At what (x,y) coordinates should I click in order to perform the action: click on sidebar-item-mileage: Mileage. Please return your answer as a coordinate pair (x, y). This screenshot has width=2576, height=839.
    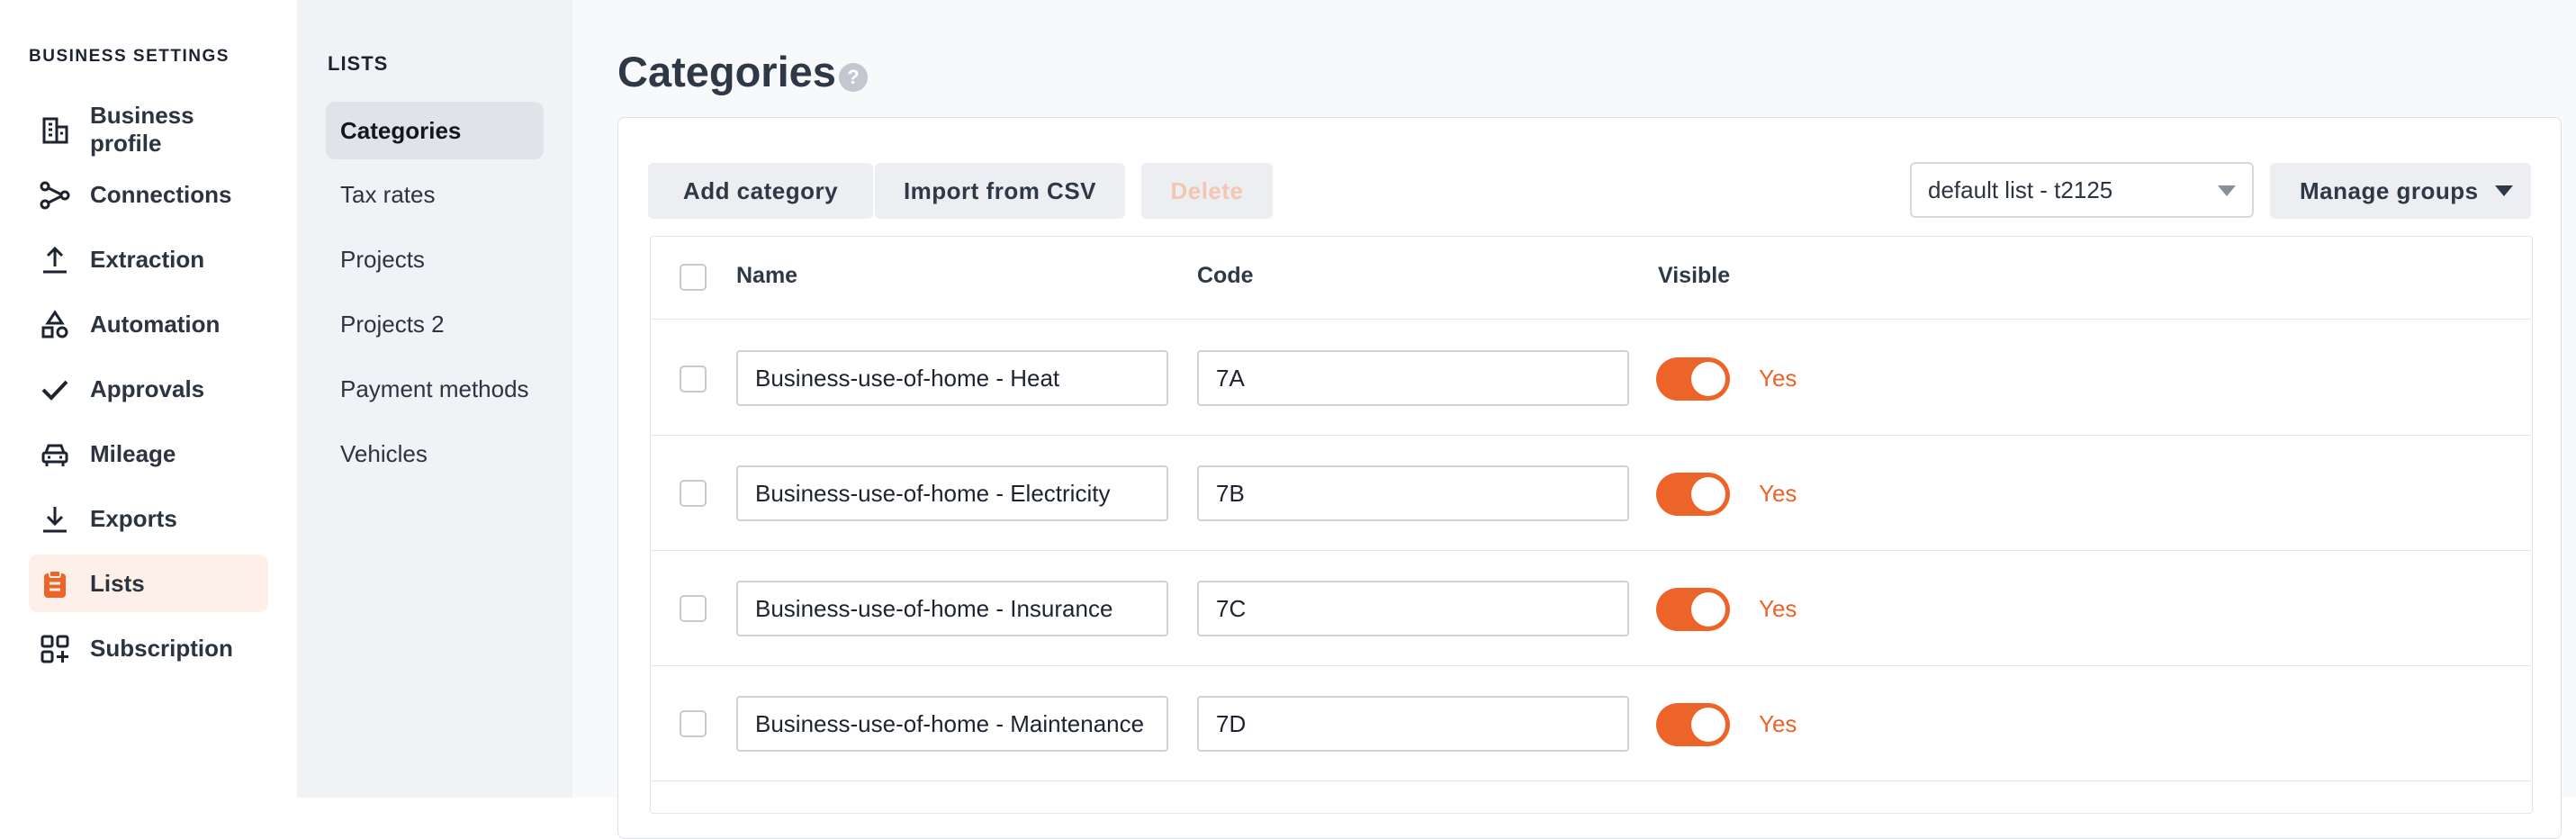
    Looking at the image, I should click on (148, 454).